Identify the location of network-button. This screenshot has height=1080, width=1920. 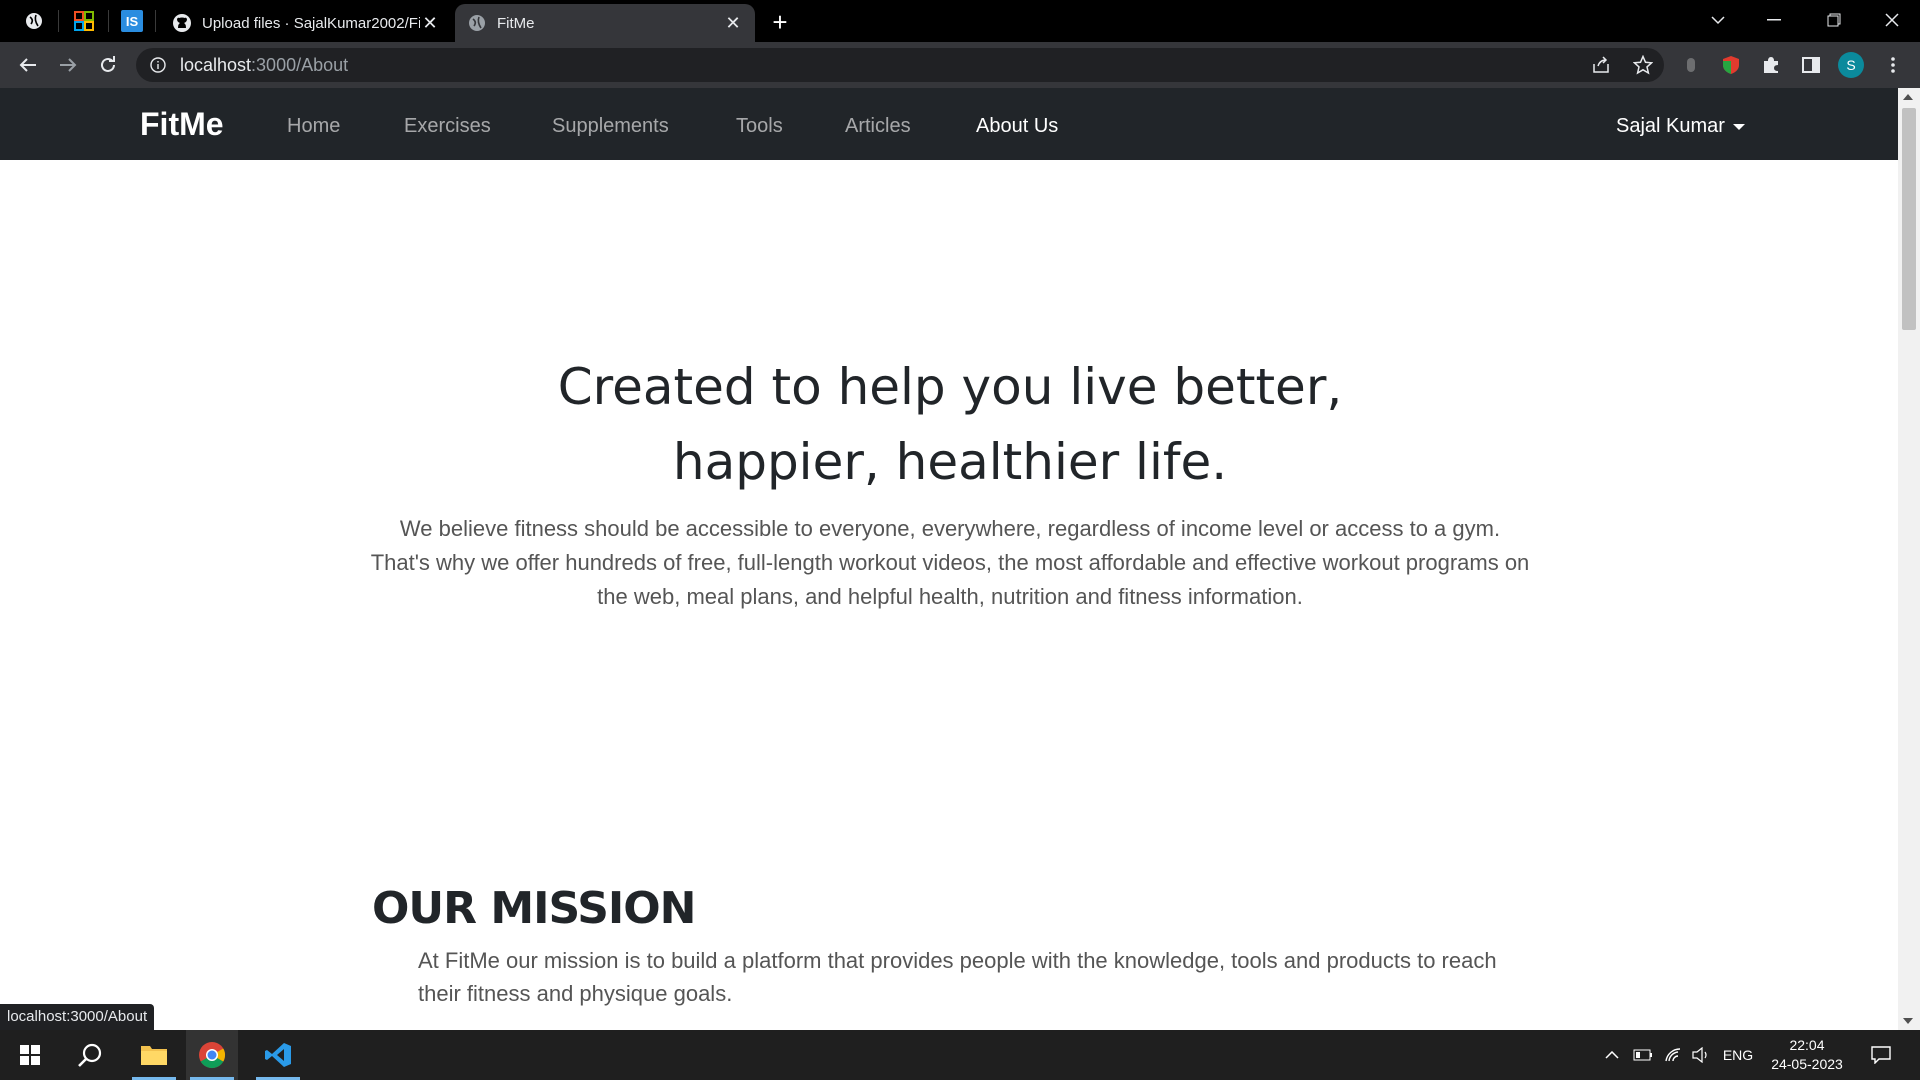
(1673, 1055).